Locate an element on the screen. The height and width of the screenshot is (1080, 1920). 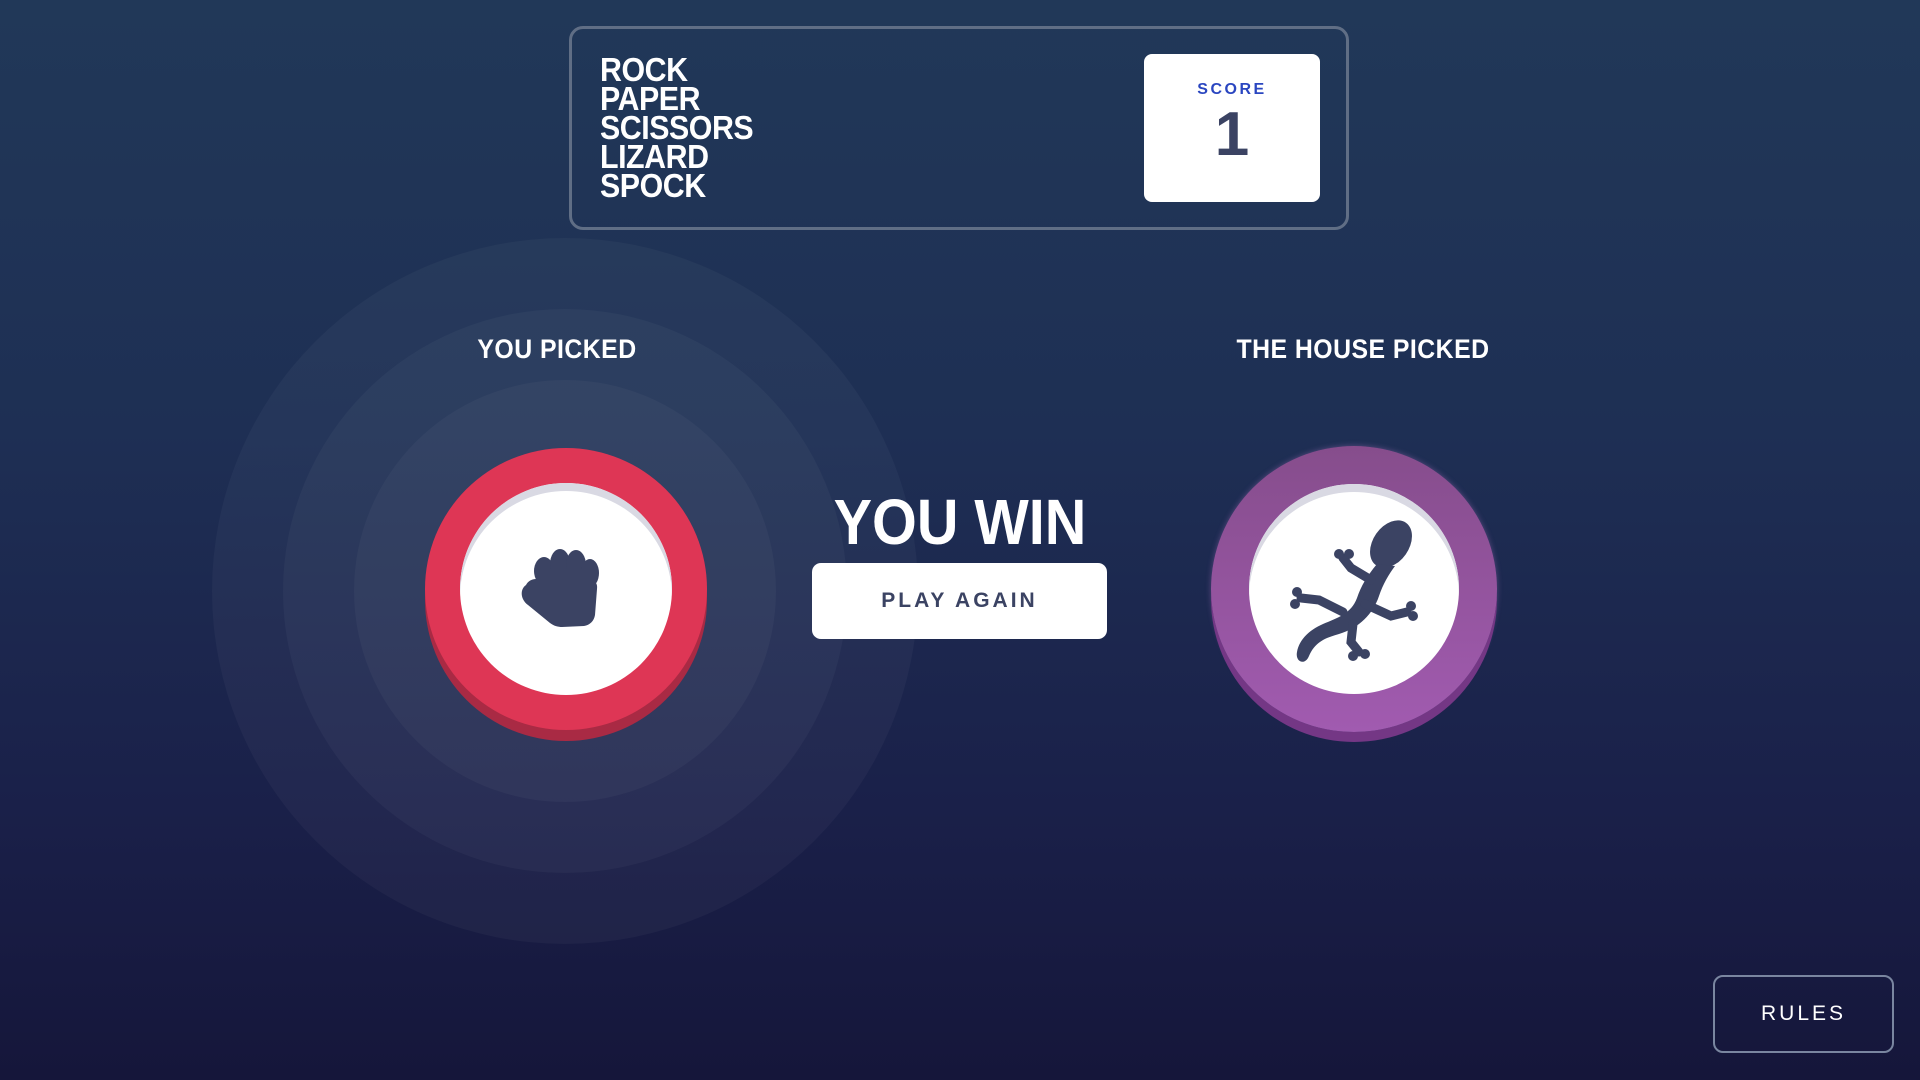
house-pick-label: THE HOUSE PICKED is located at coordinates (1363, 349).